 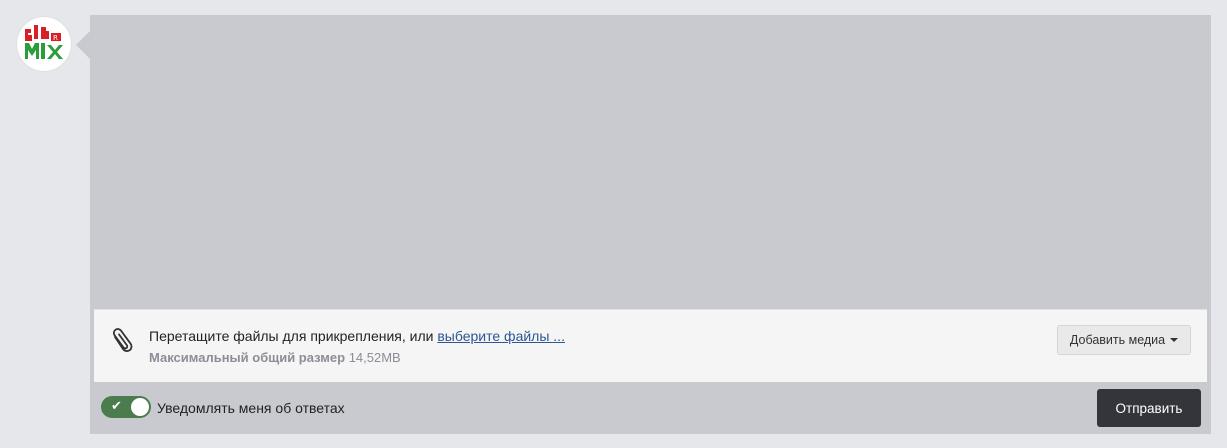 What do you see at coordinates (116, 406) in the screenshot?
I see `check-icon: ✔` at bounding box center [116, 406].